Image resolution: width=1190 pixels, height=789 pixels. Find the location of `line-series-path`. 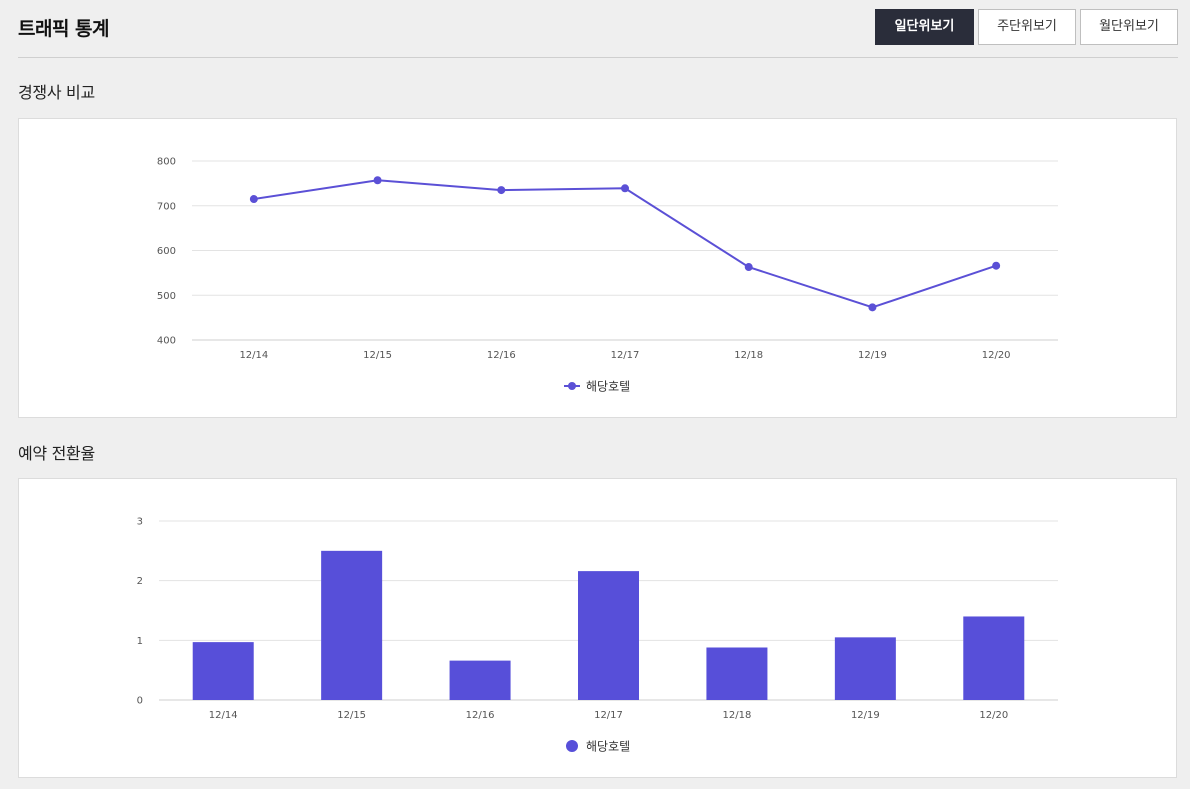

line-series-path is located at coordinates (625, 244).